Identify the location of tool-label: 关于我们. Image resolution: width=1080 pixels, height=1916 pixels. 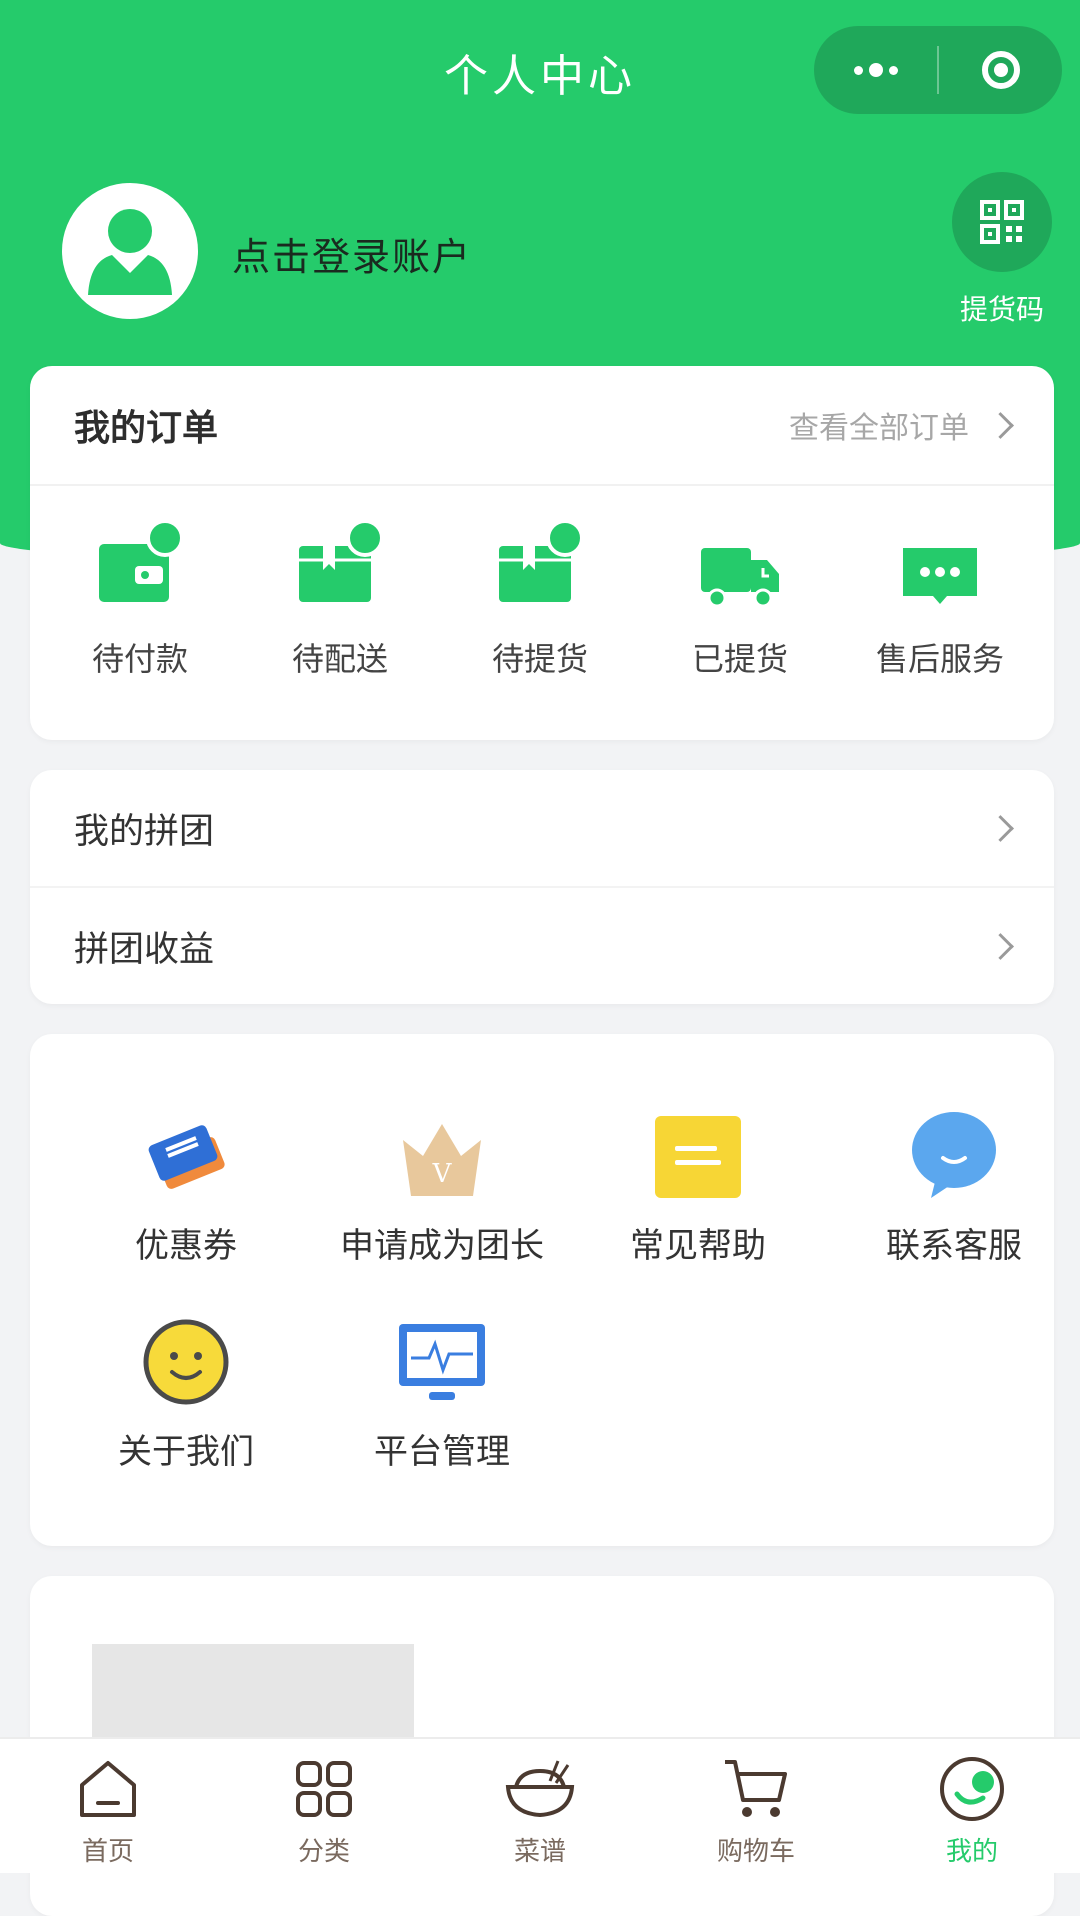
(186, 1452).